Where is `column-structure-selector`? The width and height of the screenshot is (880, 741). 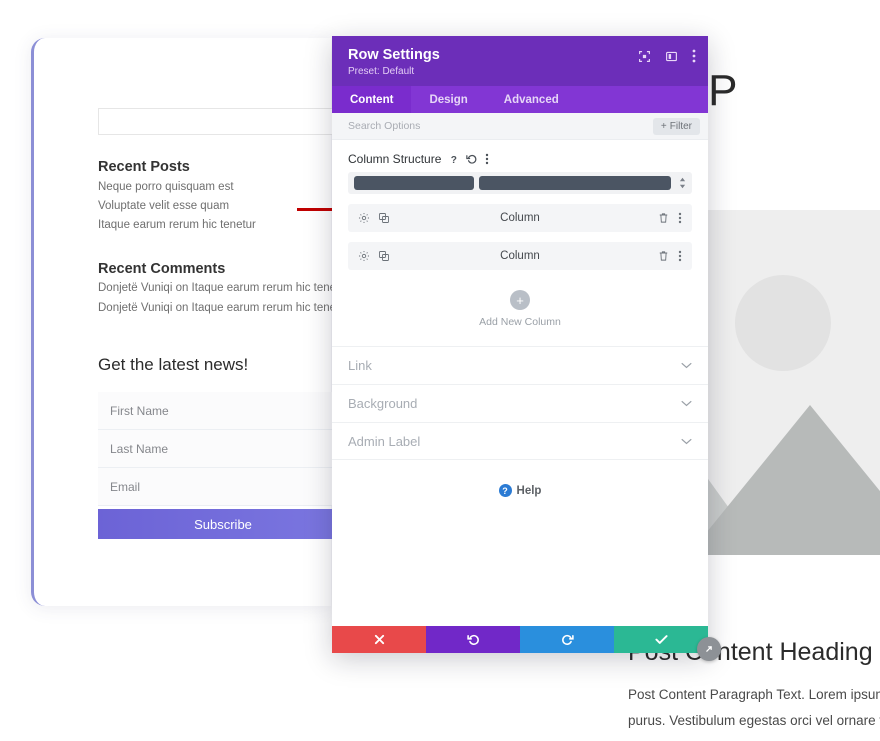
column-structure-selector is located at coordinates (520, 183).